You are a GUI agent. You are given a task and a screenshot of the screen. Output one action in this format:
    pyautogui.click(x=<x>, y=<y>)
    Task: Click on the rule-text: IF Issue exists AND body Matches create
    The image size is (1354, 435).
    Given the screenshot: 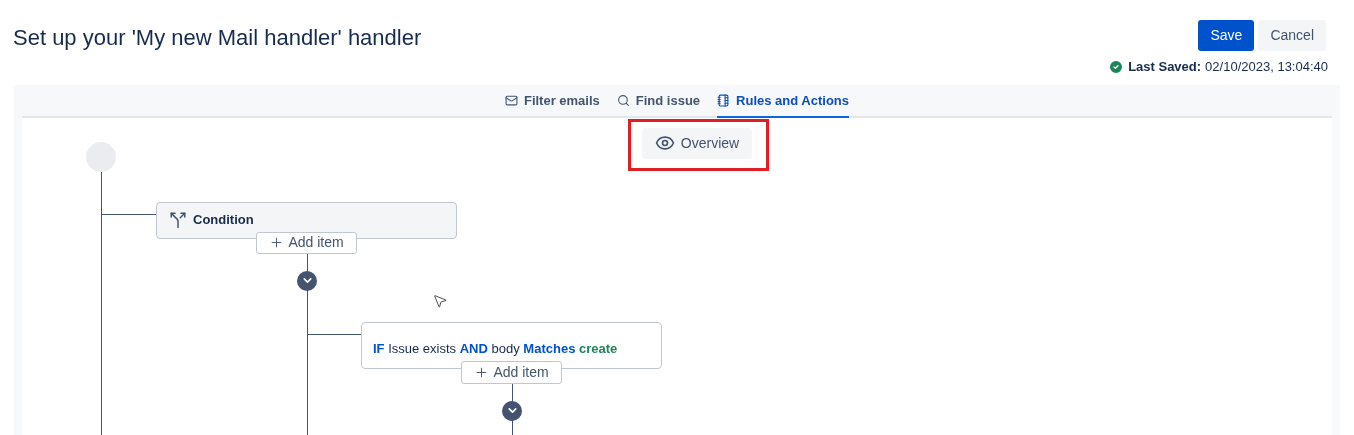 What is the action you would take?
    pyautogui.click(x=495, y=348)
    